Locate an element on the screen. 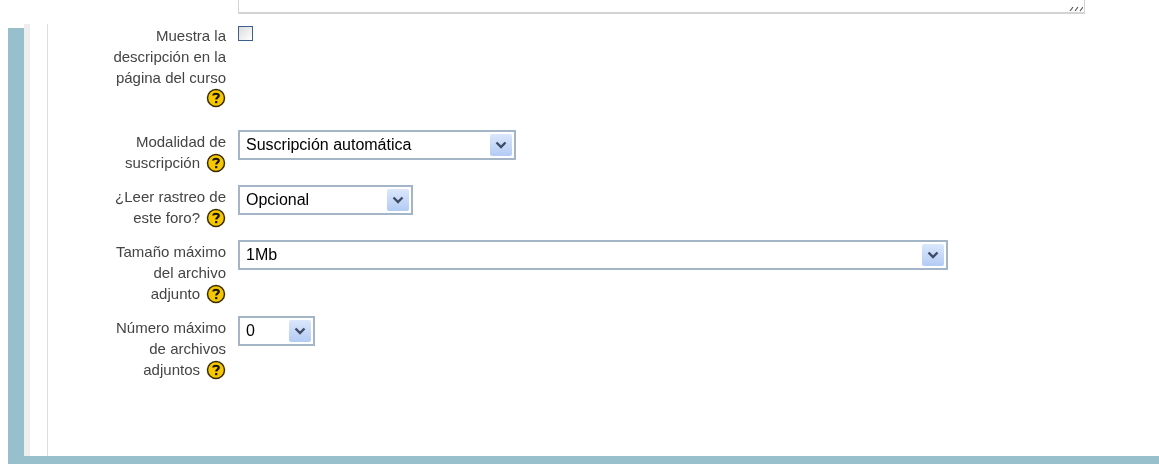 The image size is (1159, 464). dropdown: 1Mb is located at coordinates (593, 255).